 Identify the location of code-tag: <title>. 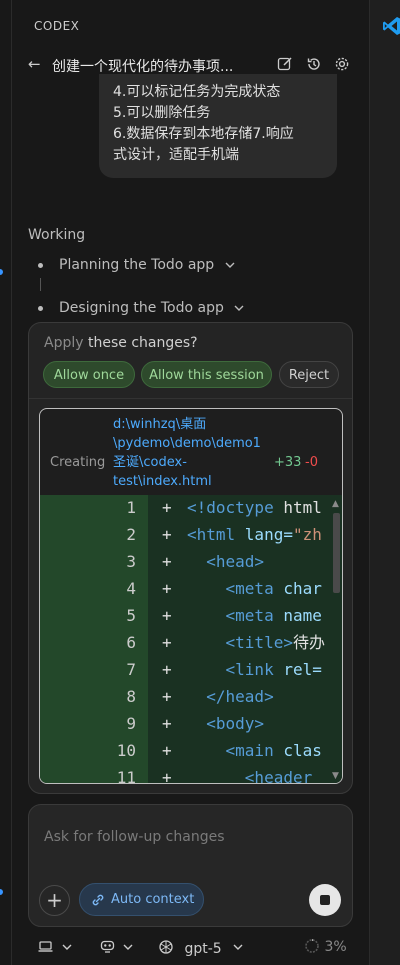
(259, 642).